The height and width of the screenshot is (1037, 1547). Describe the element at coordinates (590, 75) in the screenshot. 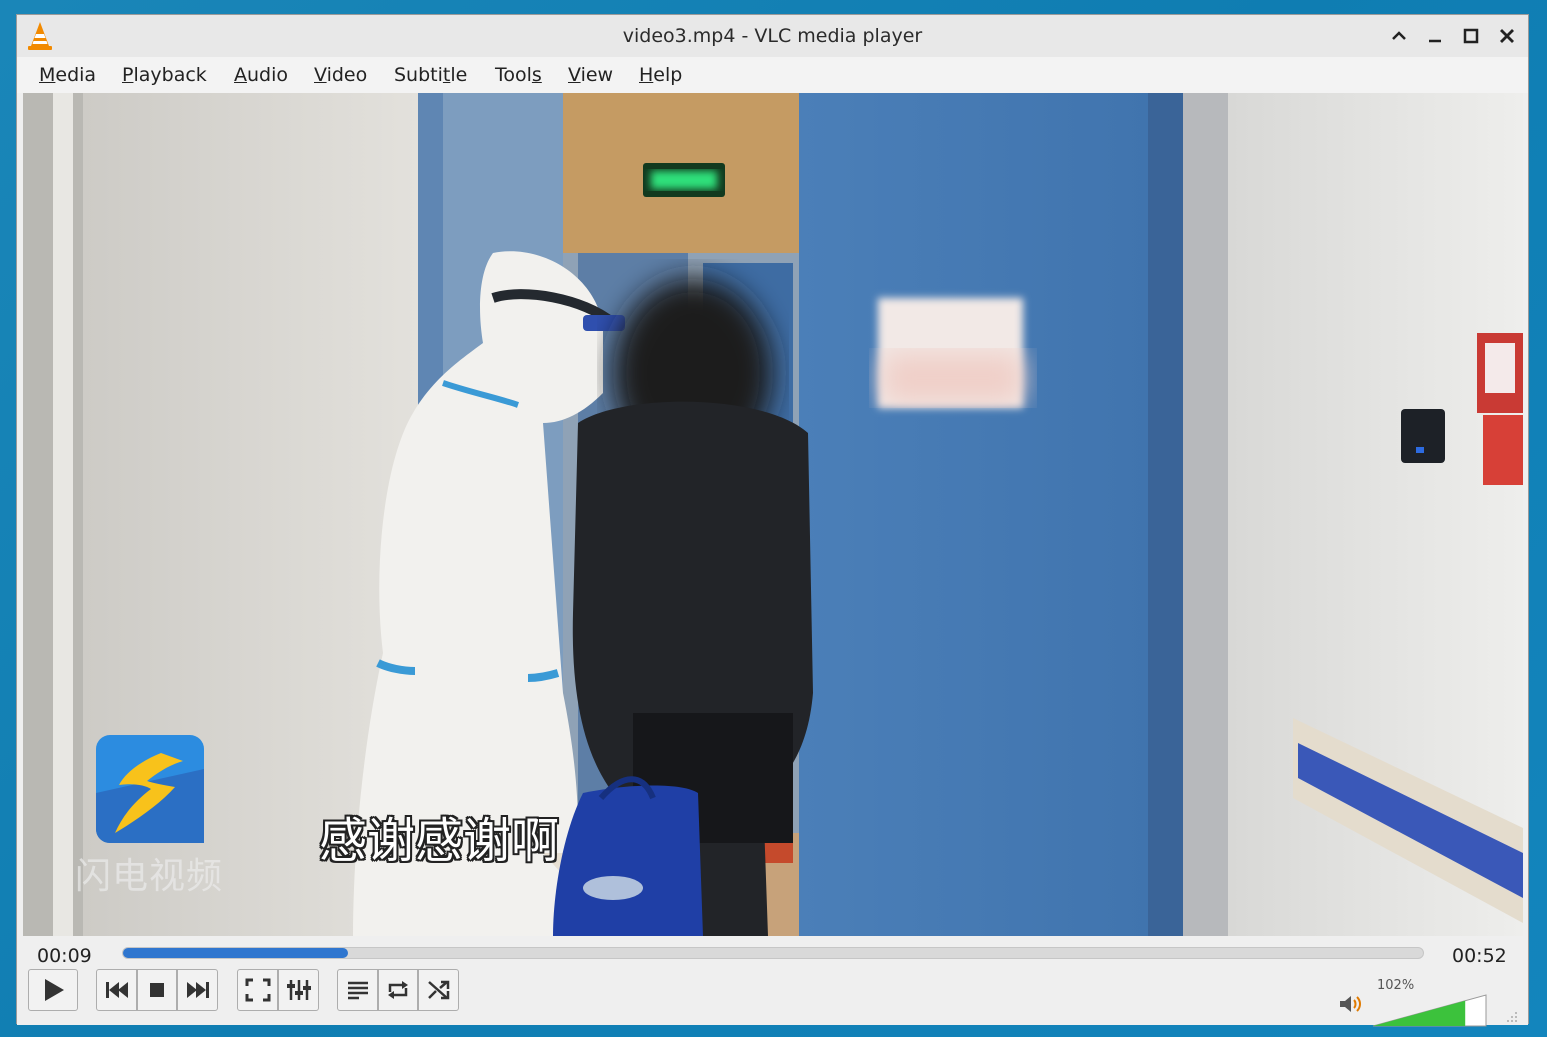

I see `menu-view: View` at that location.